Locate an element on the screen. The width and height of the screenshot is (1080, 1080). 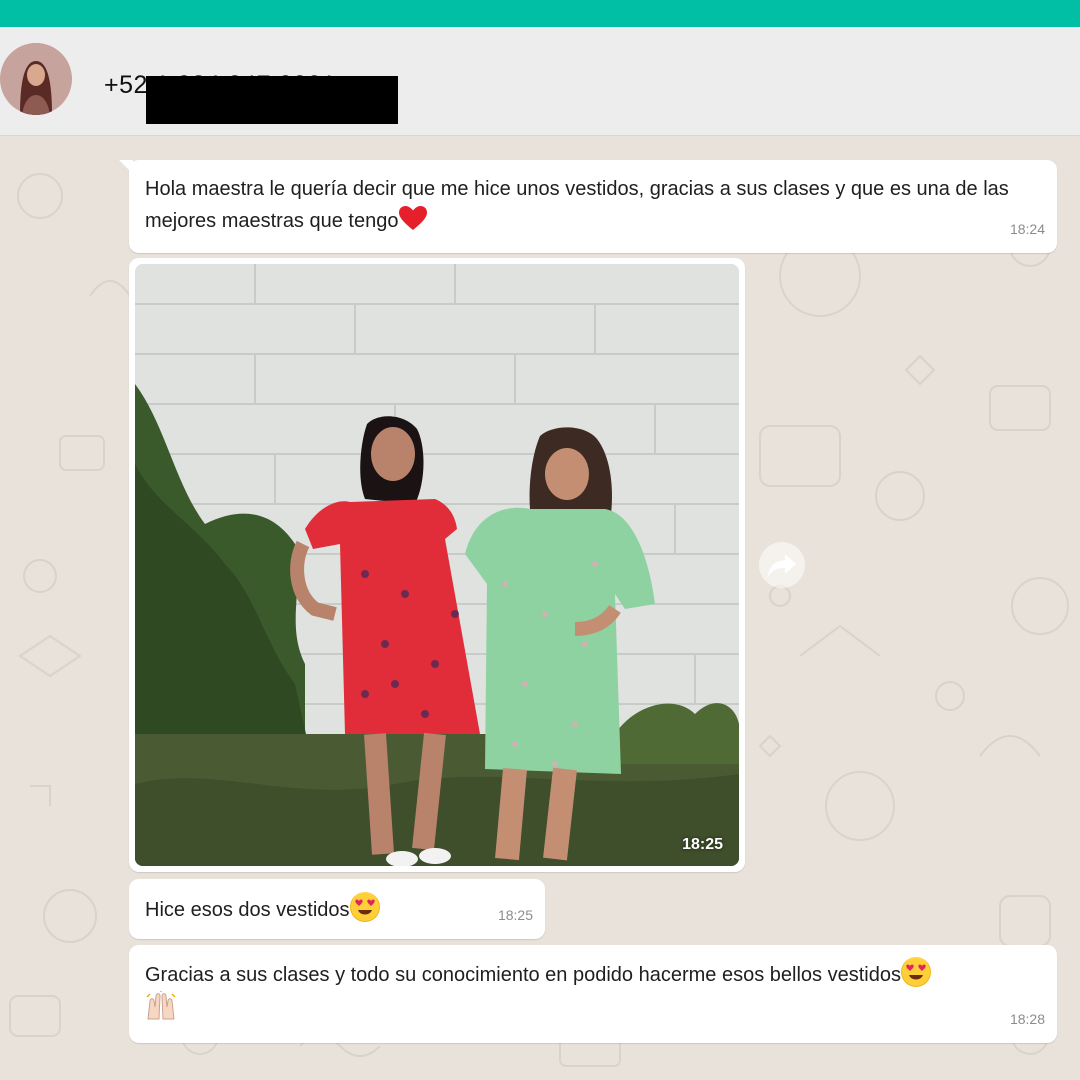
photo-time: 18:25 is located at coordinates (702, 844).